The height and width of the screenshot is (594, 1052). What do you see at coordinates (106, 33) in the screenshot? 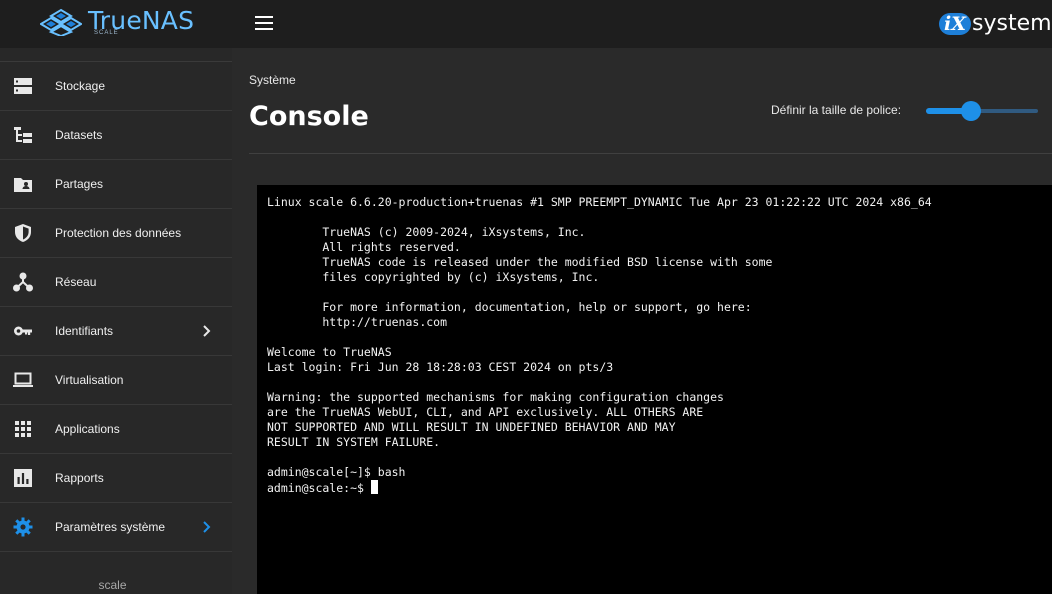
I see `brand-edition: SCALE` at bounding box center [106, 33].